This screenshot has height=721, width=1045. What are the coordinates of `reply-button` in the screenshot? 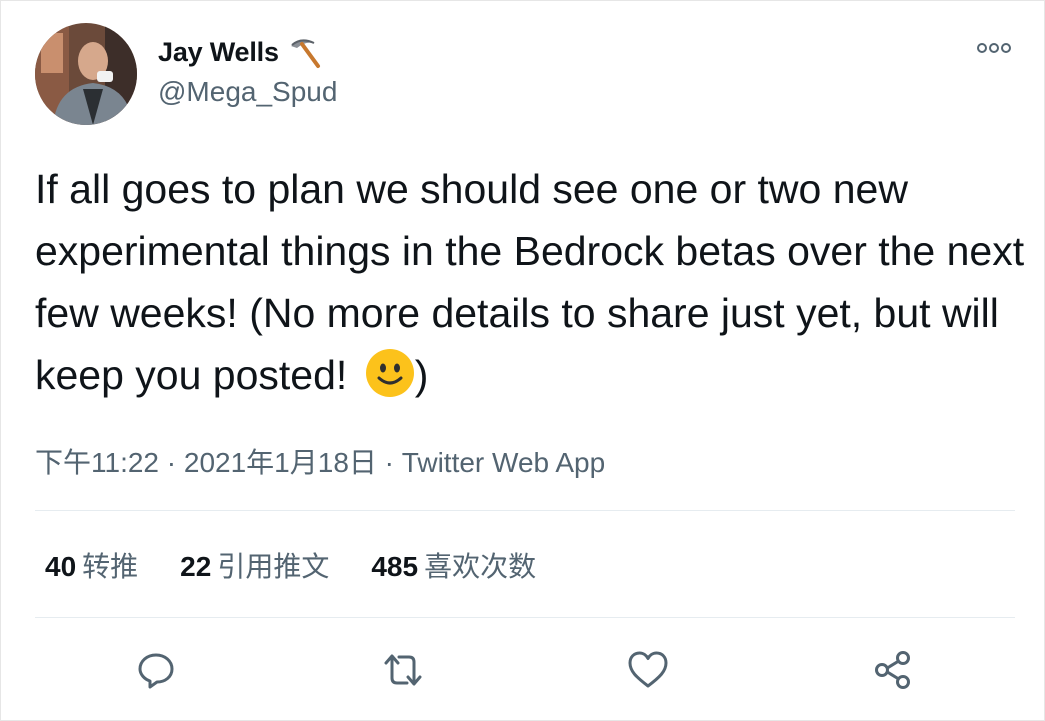 It's located at (156, 670).